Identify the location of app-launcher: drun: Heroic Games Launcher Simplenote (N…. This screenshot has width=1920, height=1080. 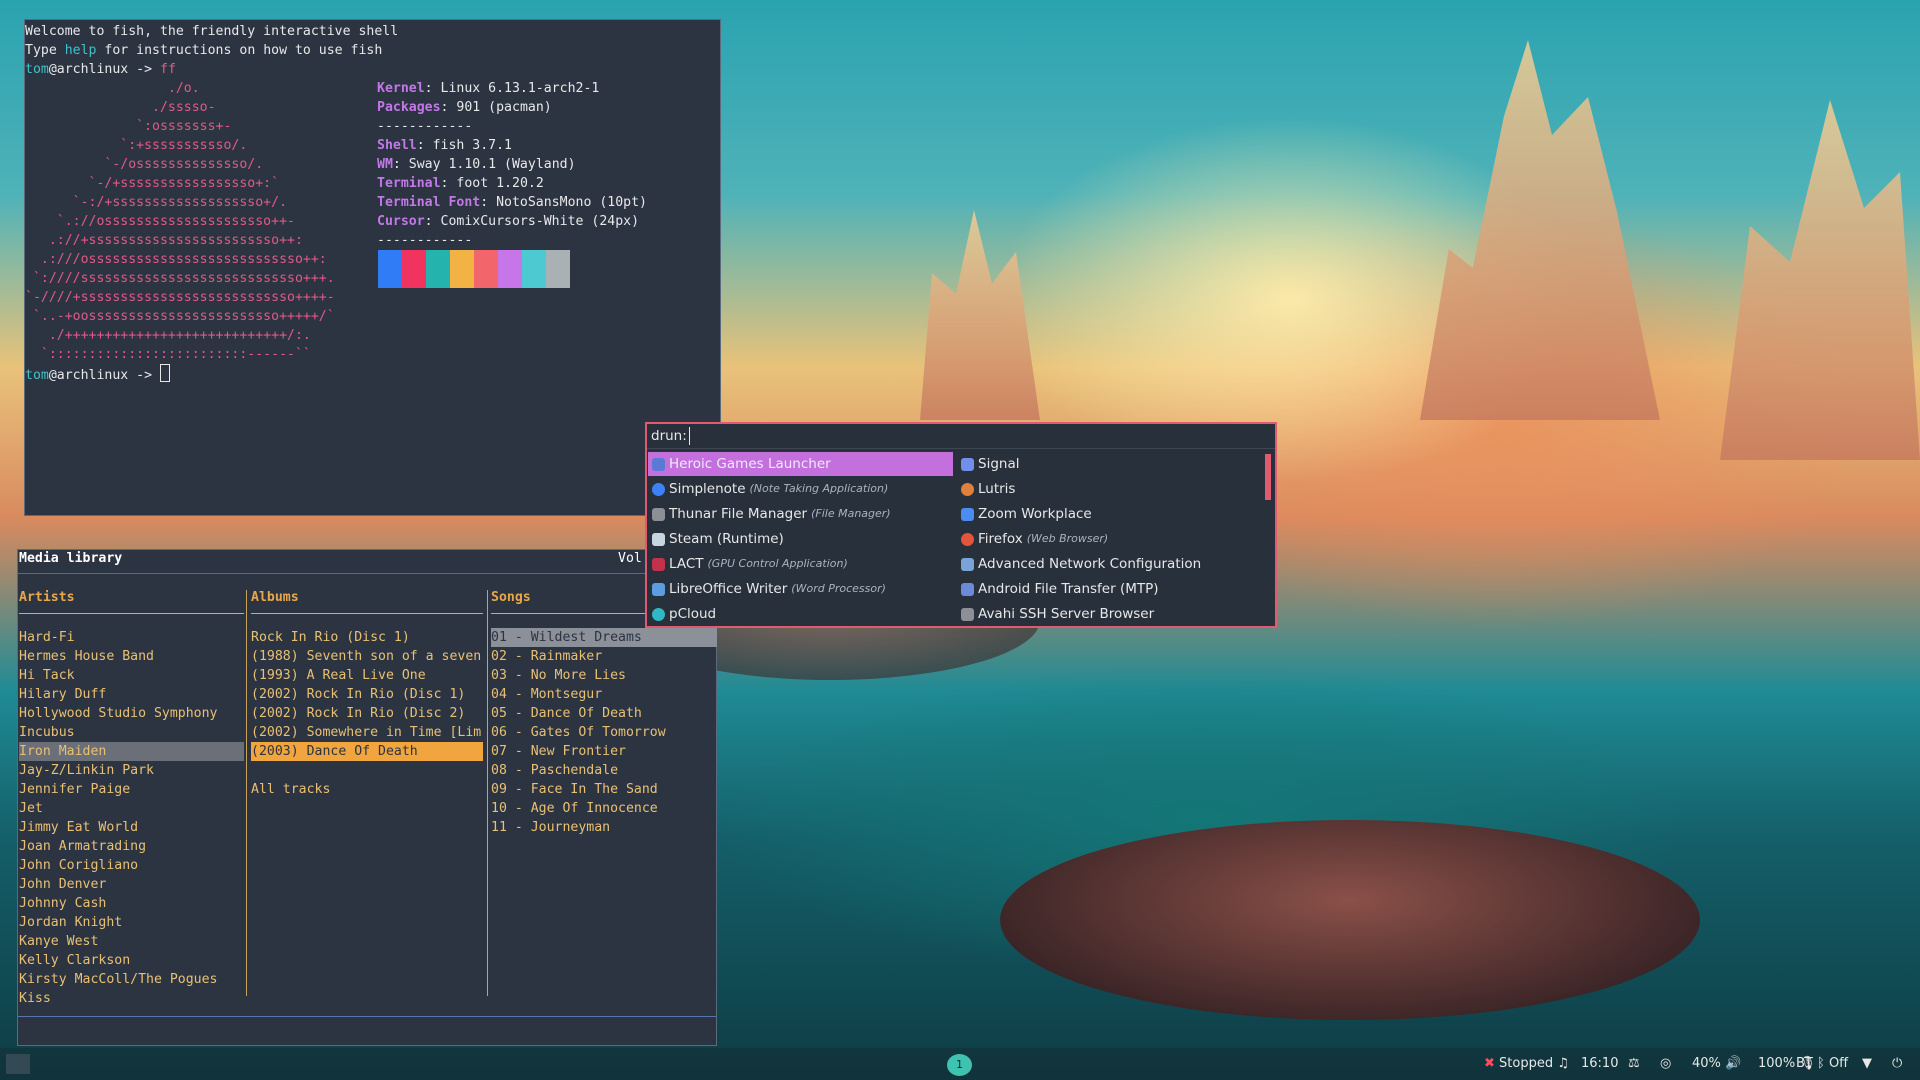
(961, 525).